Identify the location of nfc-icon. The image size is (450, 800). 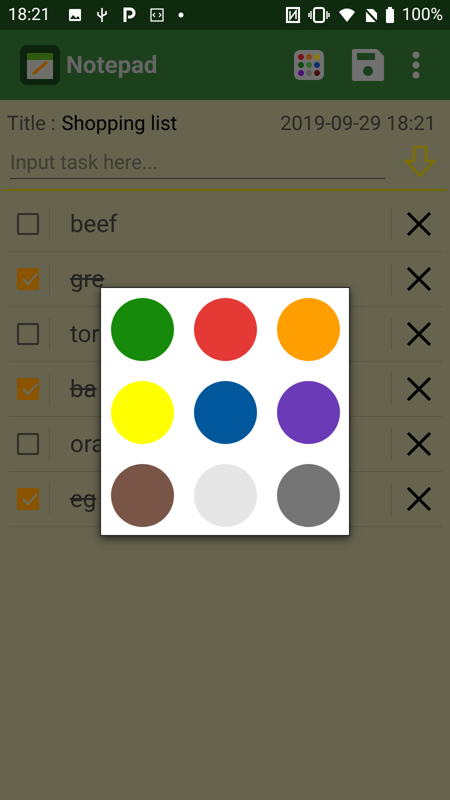
(293, 15).